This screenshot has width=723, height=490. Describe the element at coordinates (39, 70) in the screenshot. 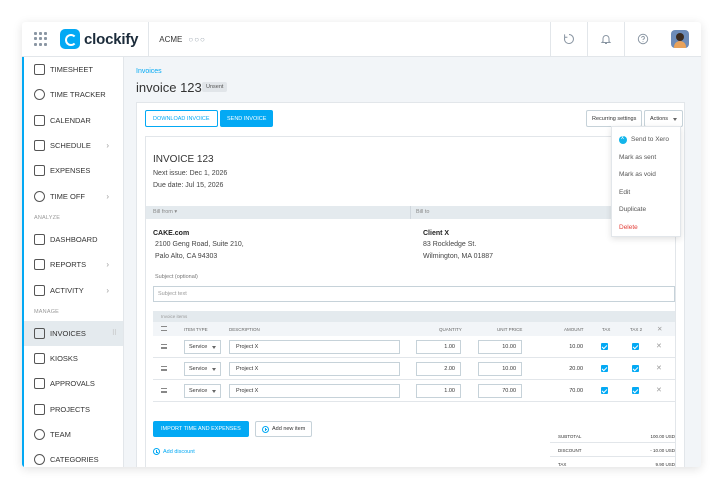

I see `timesheet-icon` at that location.